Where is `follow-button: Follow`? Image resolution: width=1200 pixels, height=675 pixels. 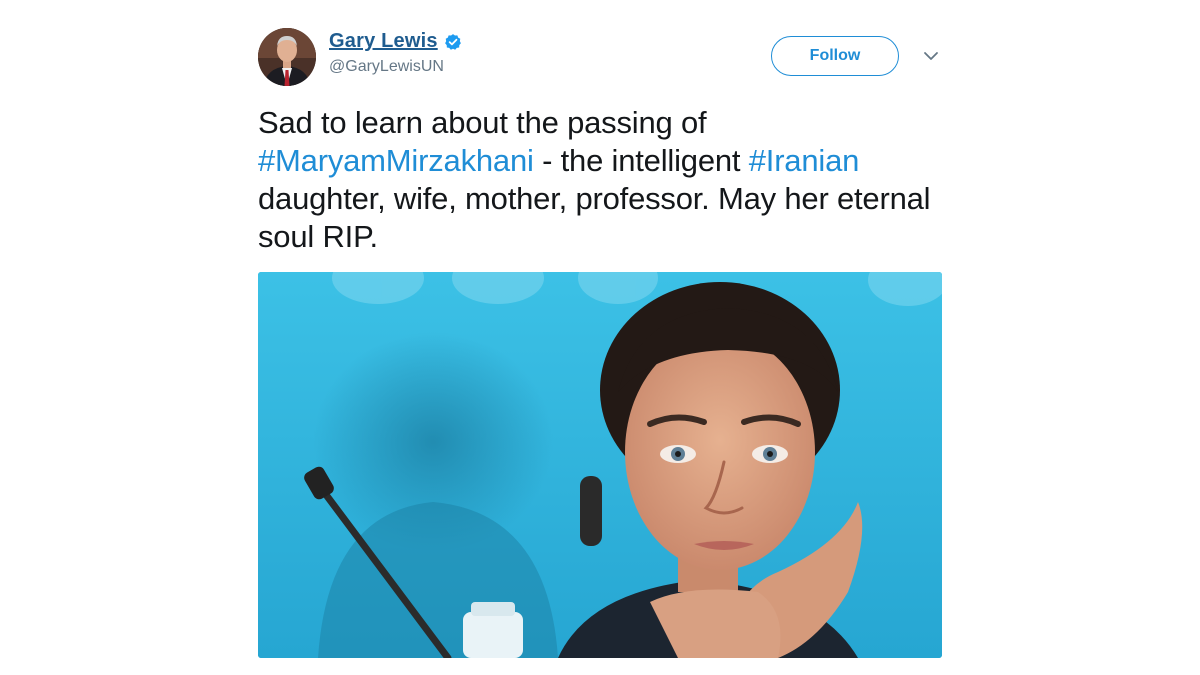
follow-button: Follow is located at coordinates (835, 56).